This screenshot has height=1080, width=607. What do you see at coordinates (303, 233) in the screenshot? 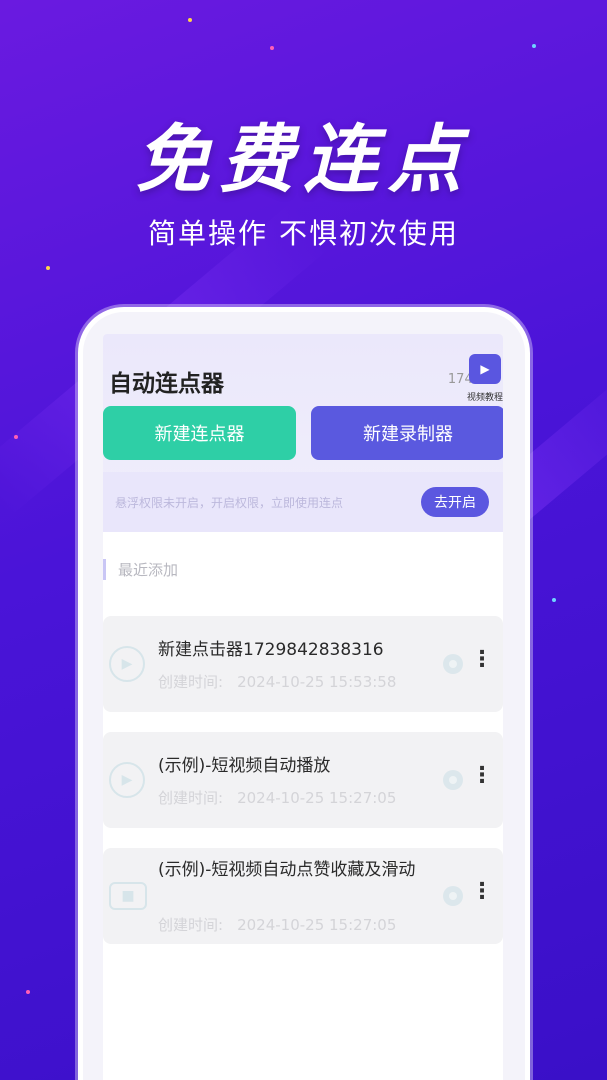
I see `promo-subhead: 简单操作 不惧初次使用` at bounding box center [303, 233].